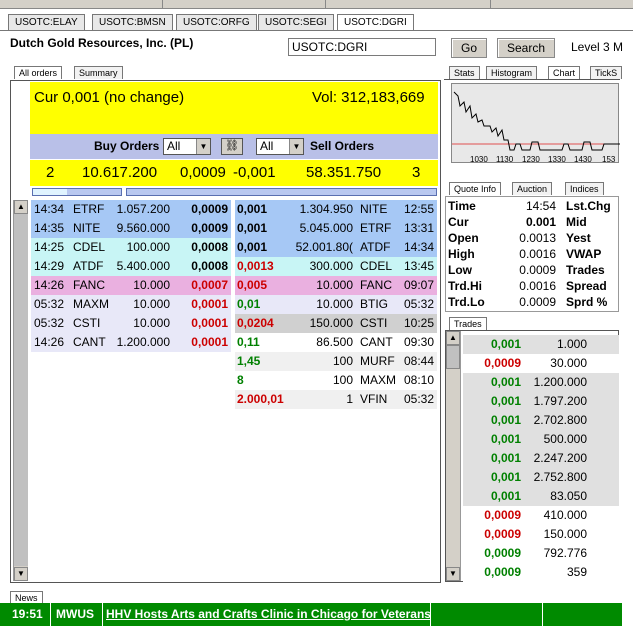  What do you see at coordinates (606, 72) in the screenshot?
I see `tab-ticks: TickS` at bounding box center [606, 72].